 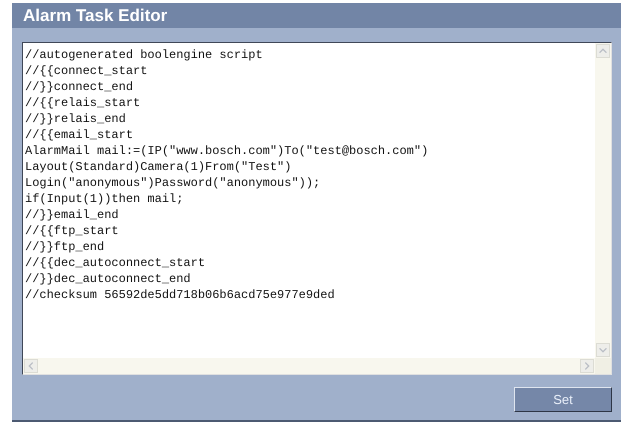 I want to click on code-line: //}}dec_autoconnect_end, so click(x=108, y=279).